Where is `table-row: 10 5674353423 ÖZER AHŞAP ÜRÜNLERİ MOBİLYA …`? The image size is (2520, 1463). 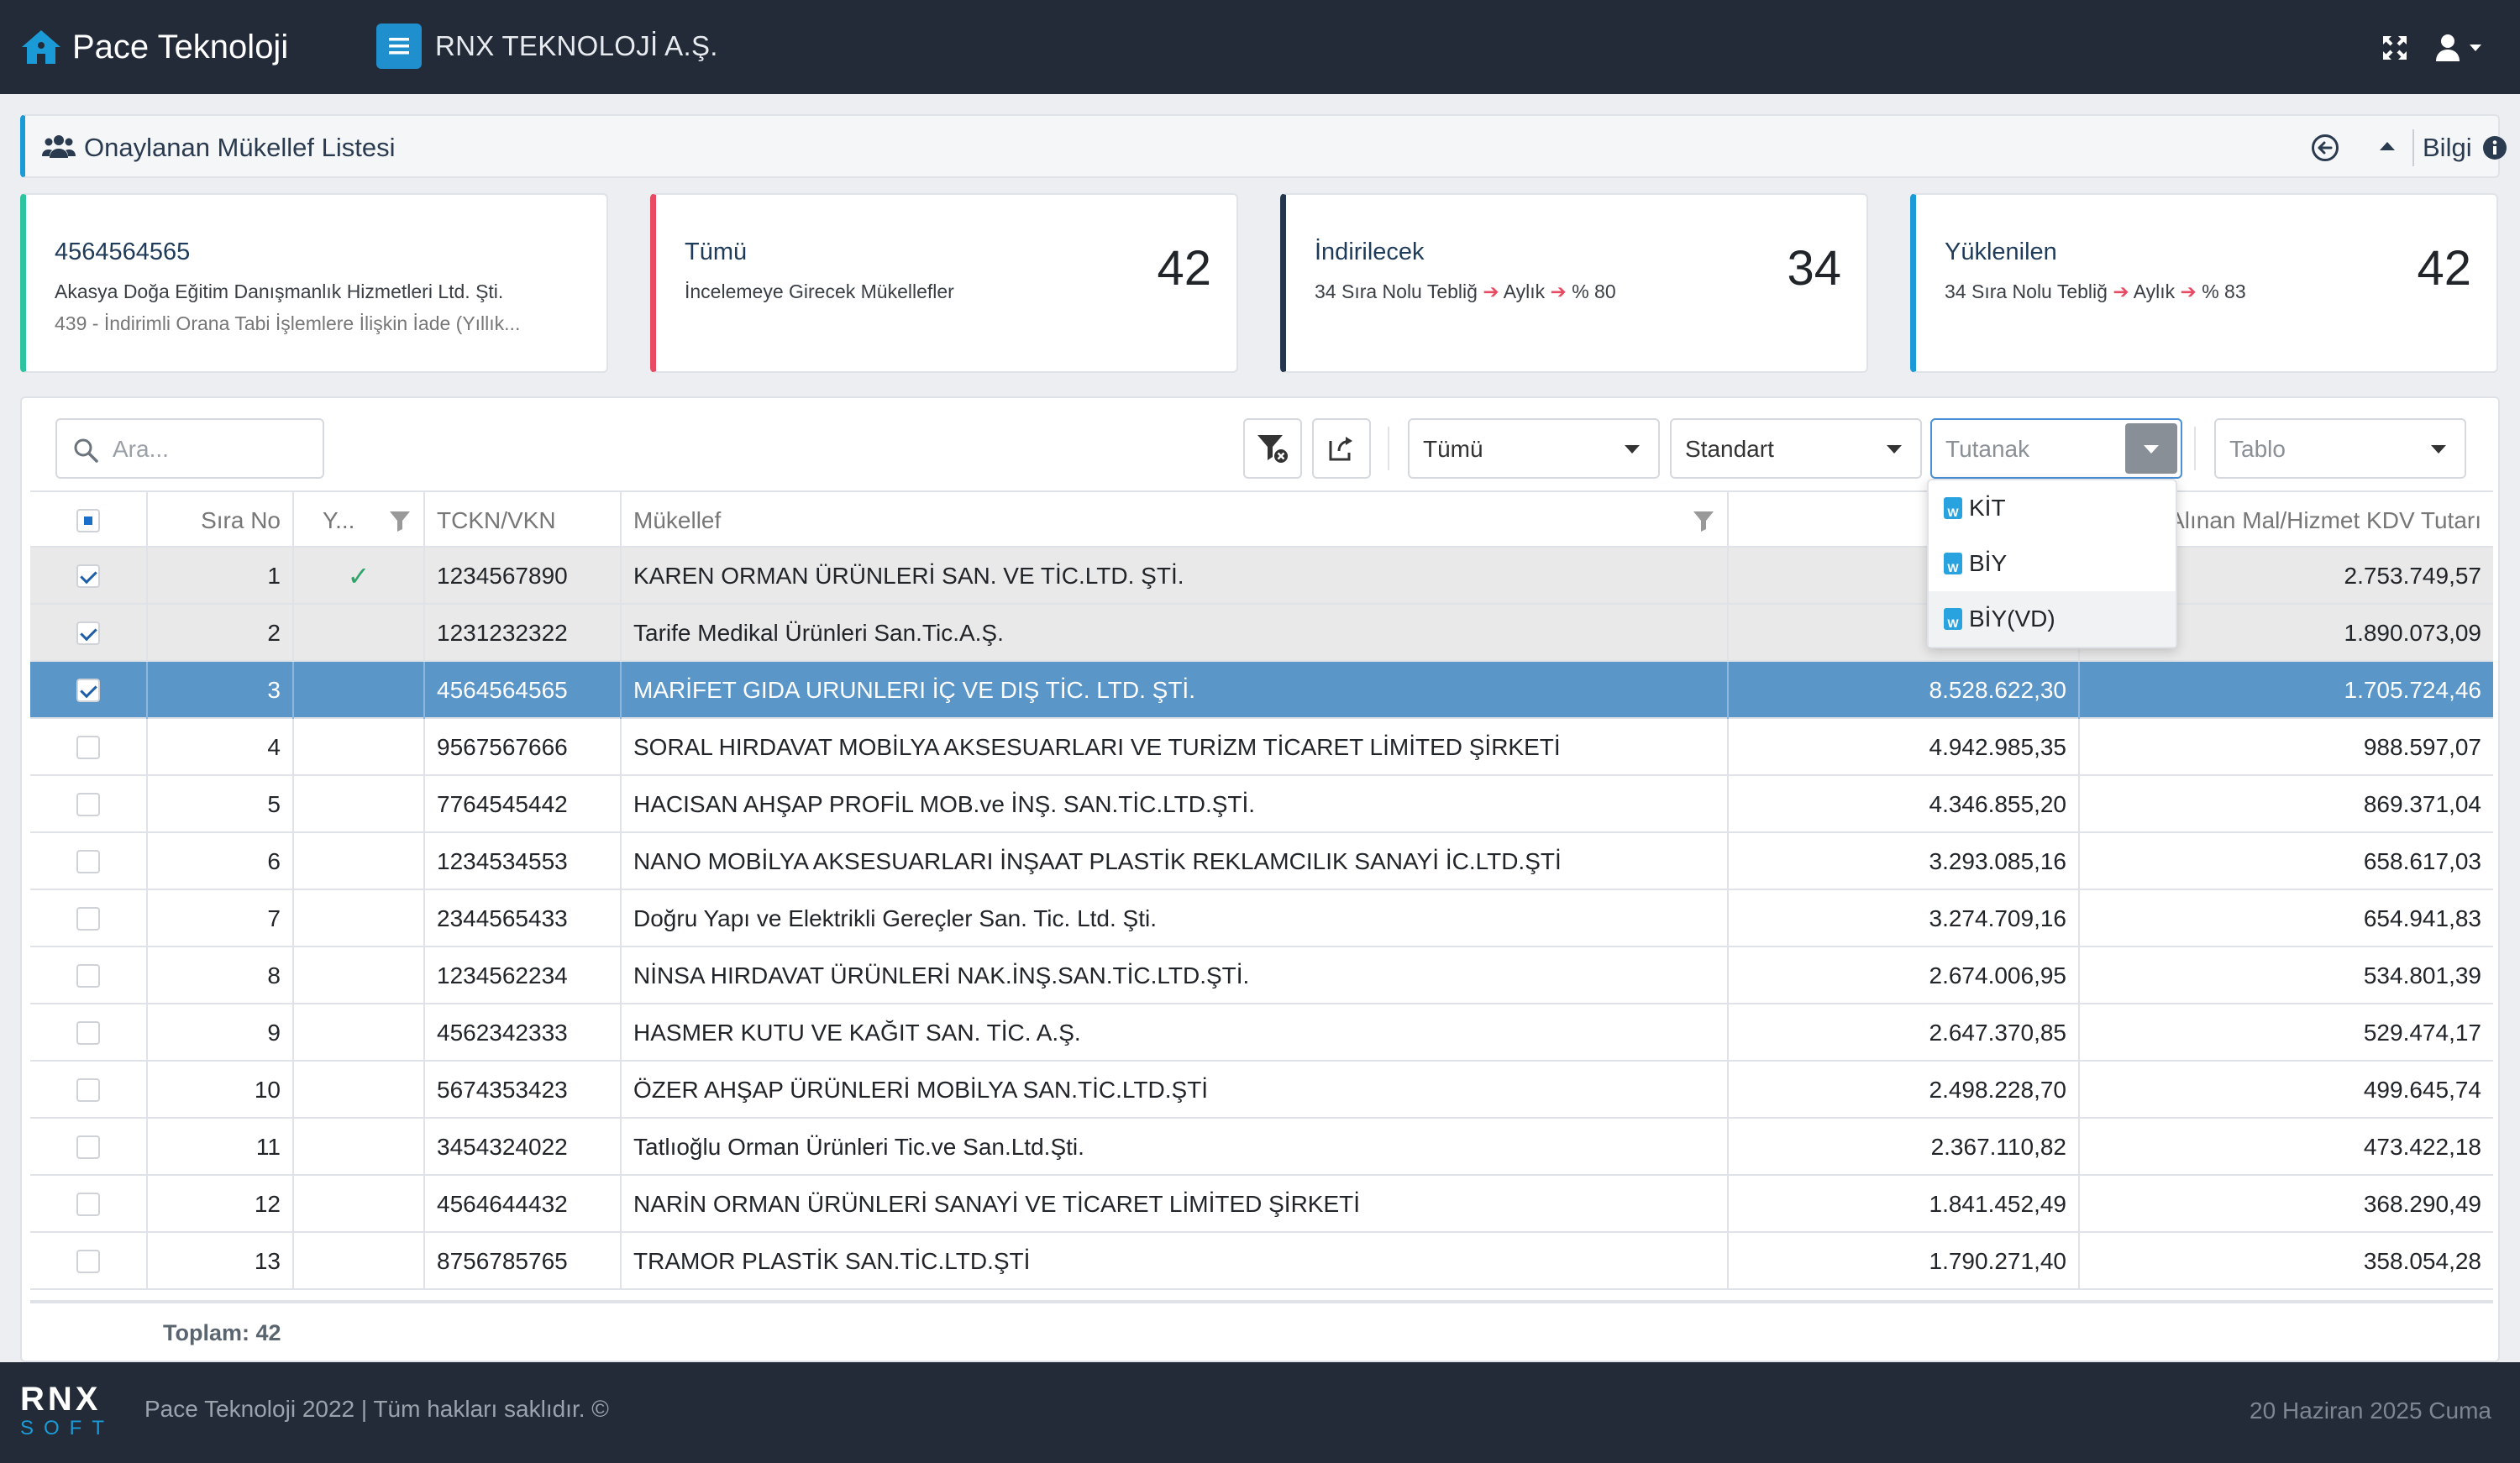 table-row: 10 5674353423 ÖZER AHŞAP ÜRÜNLERİ MOBİLYA … is located at coordinates (1261, 1090).